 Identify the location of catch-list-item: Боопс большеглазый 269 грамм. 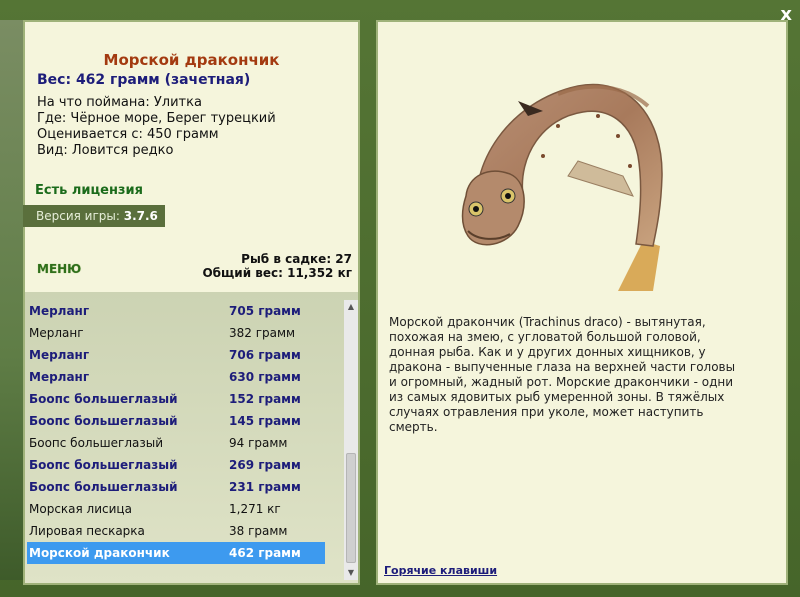
(176, 465).